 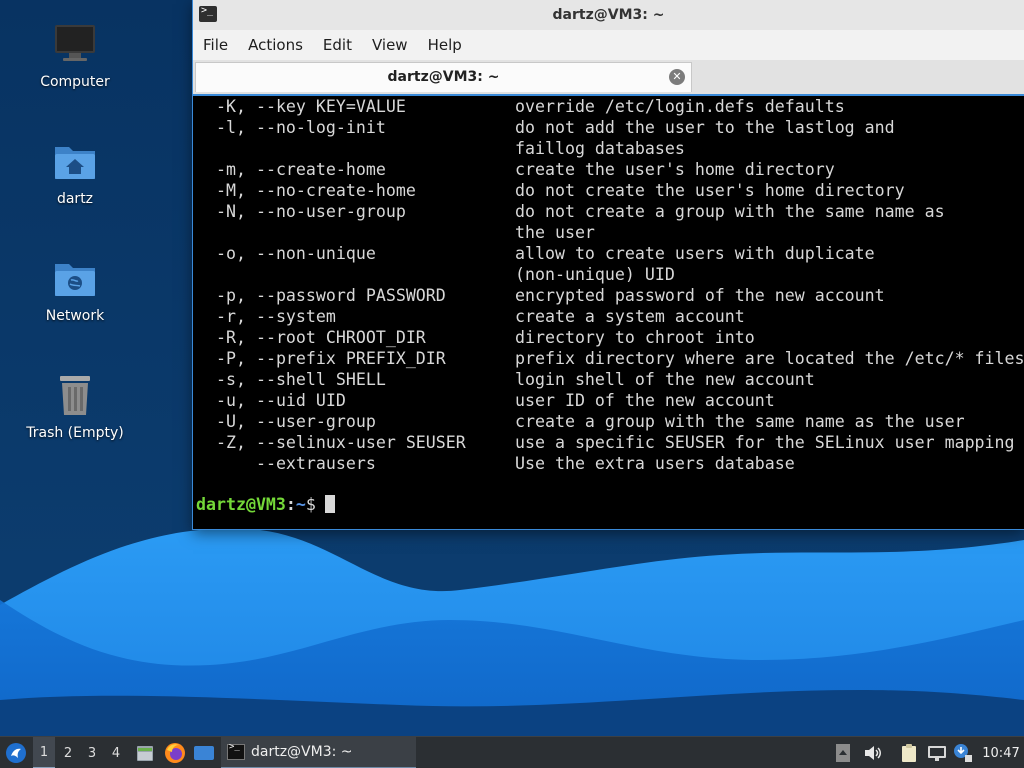 What do you see at coordinates (512, 752) in the screenshot?
I see `taskbar: 1 2 3 4 >_ dartz@VM3: ~ 10:47` at bounding box center [512, 752].